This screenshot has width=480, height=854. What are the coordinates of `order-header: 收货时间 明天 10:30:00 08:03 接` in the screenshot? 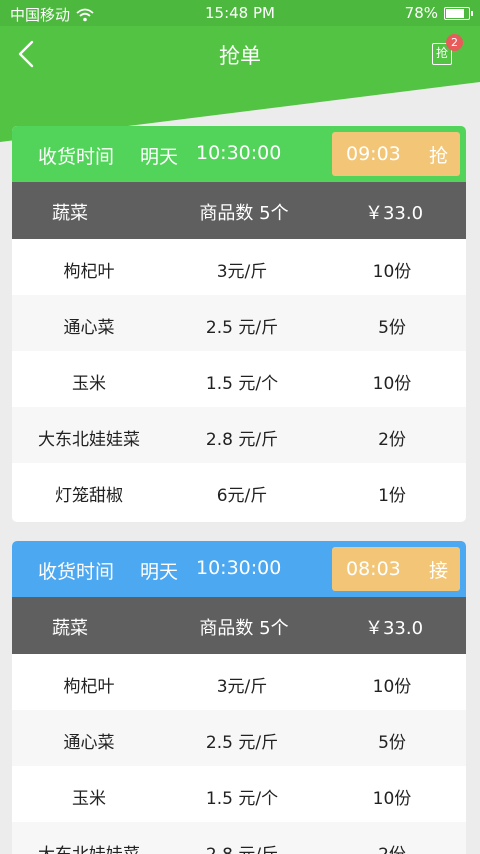 It's located at (239, 569).